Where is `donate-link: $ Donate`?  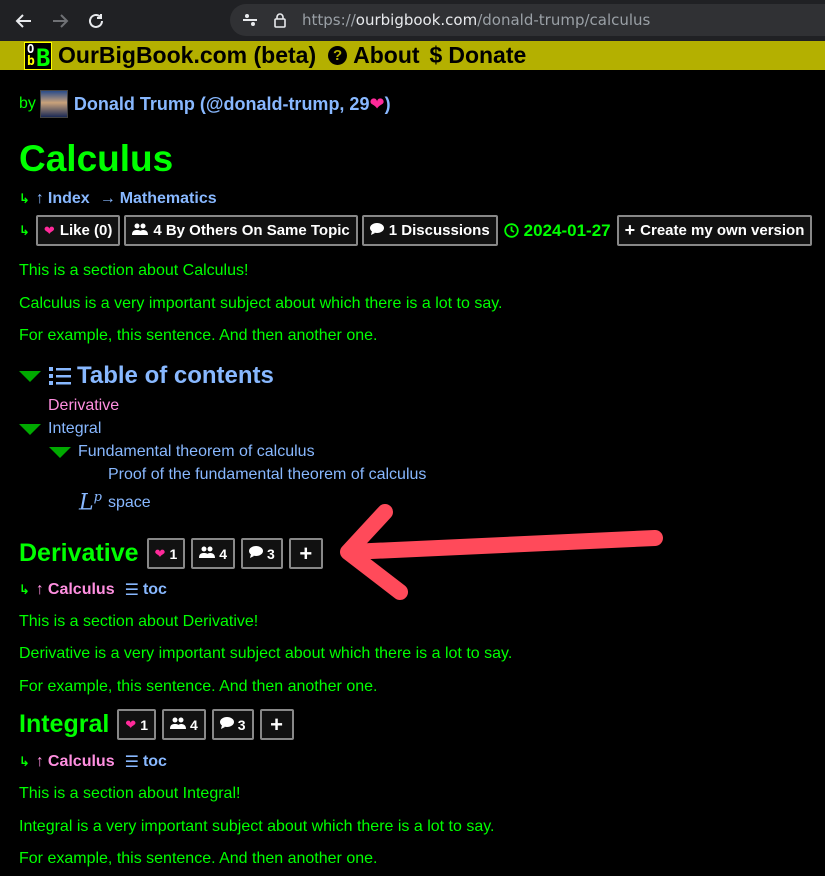 donate-link: $ Donate is located at coordinates (478, 55).